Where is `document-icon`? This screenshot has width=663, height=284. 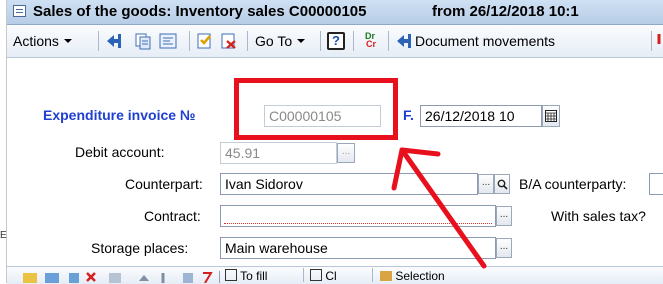
document-icon is located at coordinates (19, 11).